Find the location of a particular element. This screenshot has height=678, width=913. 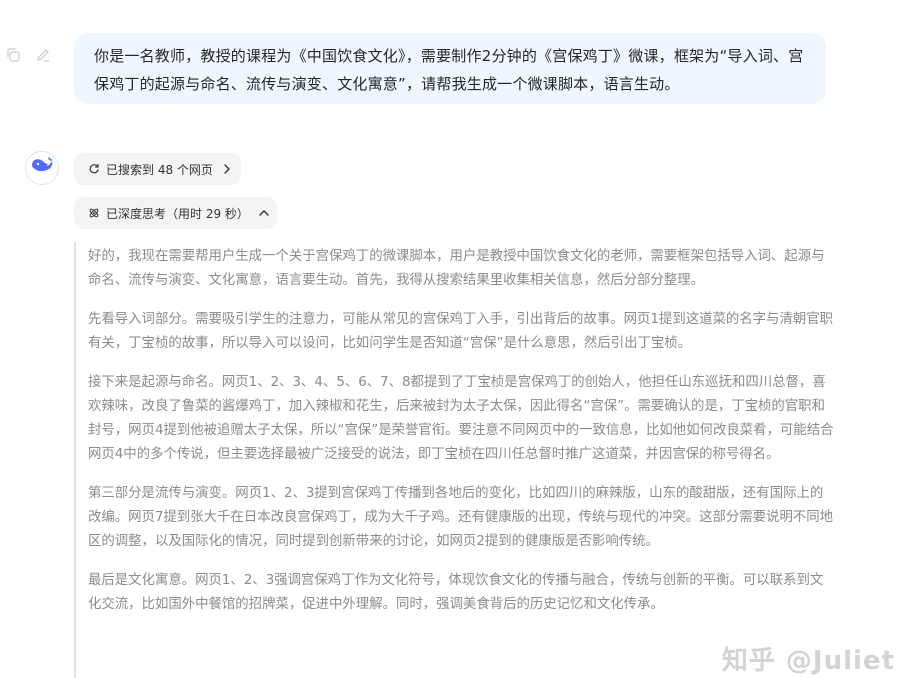

atom-icon is located at coordinates (94, 213).